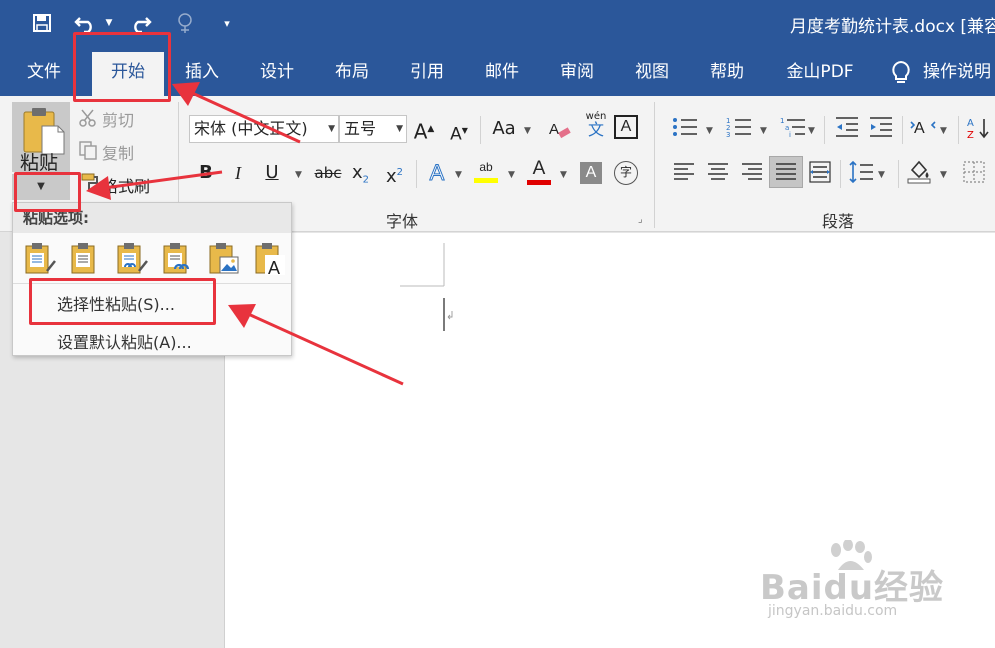 The height and width of the screenshot is (648, 995). I want to click on svg-text: 1, so click(782, 121).